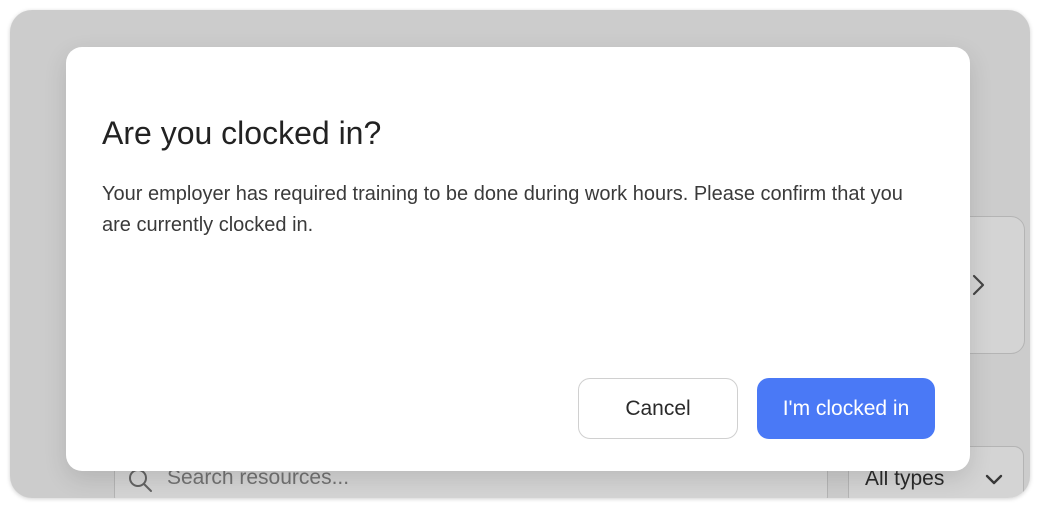  Describe the element at coordinates (658, 408) in the screenshot. I see `cancel-button: Cancel` at that location.